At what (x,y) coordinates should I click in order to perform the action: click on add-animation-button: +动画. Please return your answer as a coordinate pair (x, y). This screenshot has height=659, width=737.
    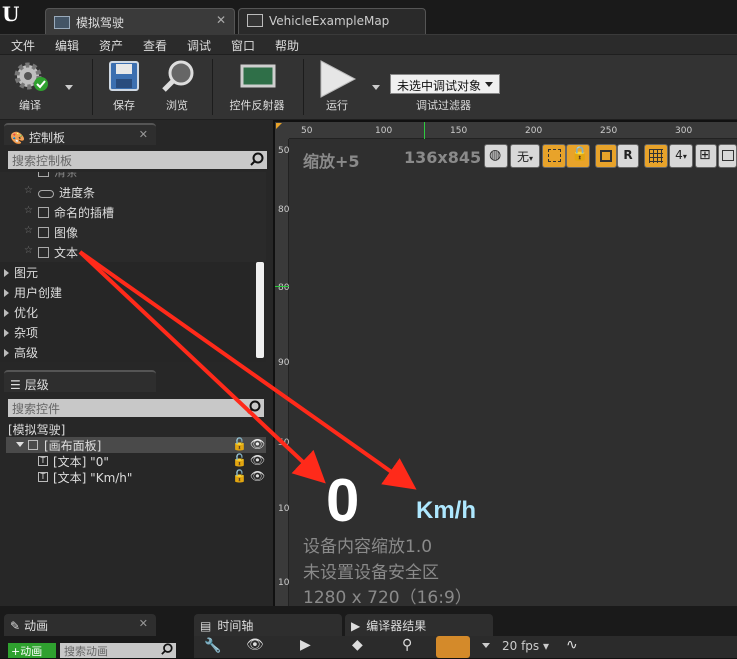
    Looking at the image, I should click on (32, 650).